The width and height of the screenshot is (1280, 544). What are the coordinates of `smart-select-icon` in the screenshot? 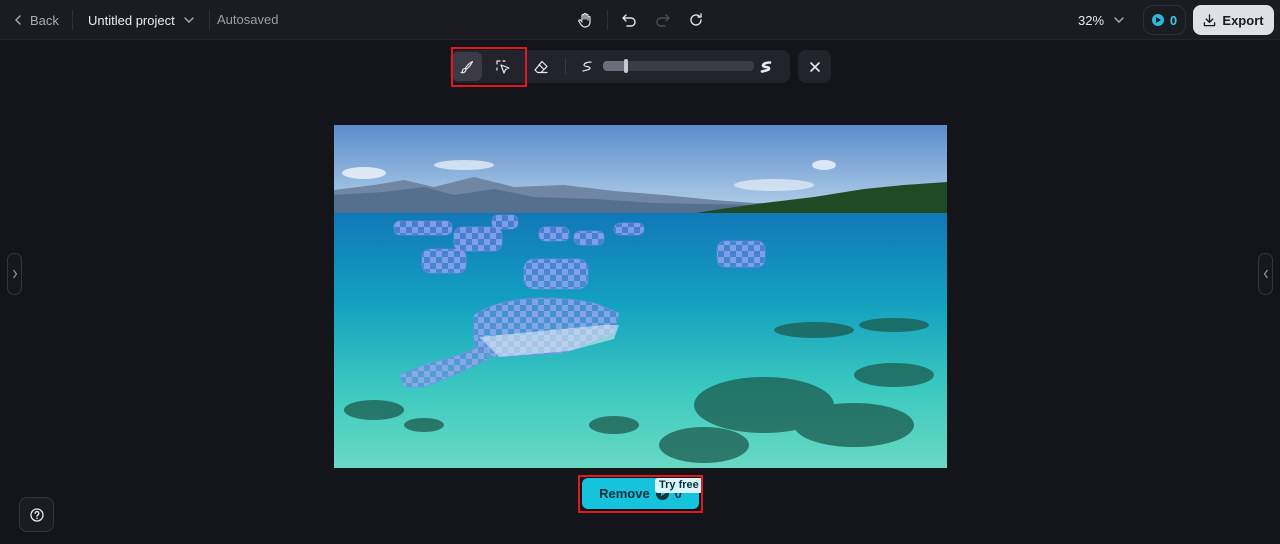 It's located at (503, 66).